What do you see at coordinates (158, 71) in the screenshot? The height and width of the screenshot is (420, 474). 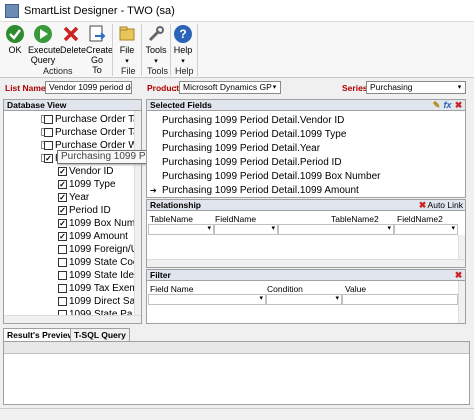 I see `group-tools: Tools` at bounding box center [158, 71].